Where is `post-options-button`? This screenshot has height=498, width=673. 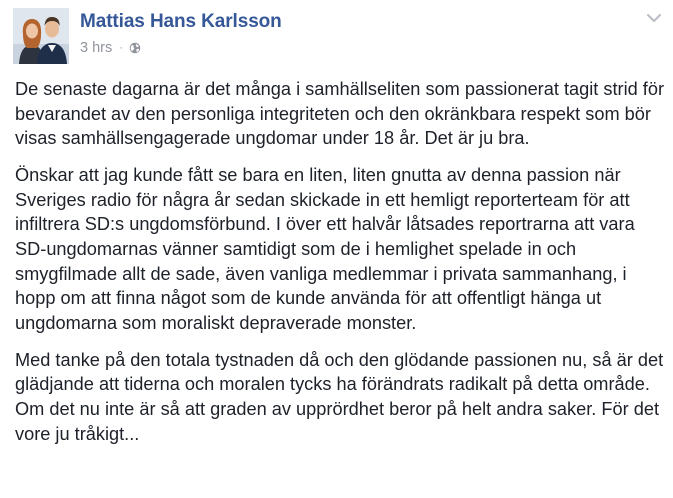
post-options-button is located at coordinates (654, 18).